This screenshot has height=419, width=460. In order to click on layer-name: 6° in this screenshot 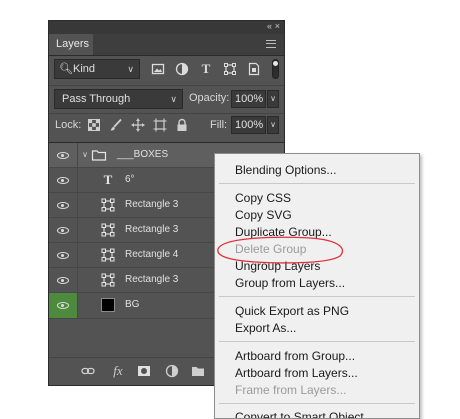, I will do `click(130, 179)`.